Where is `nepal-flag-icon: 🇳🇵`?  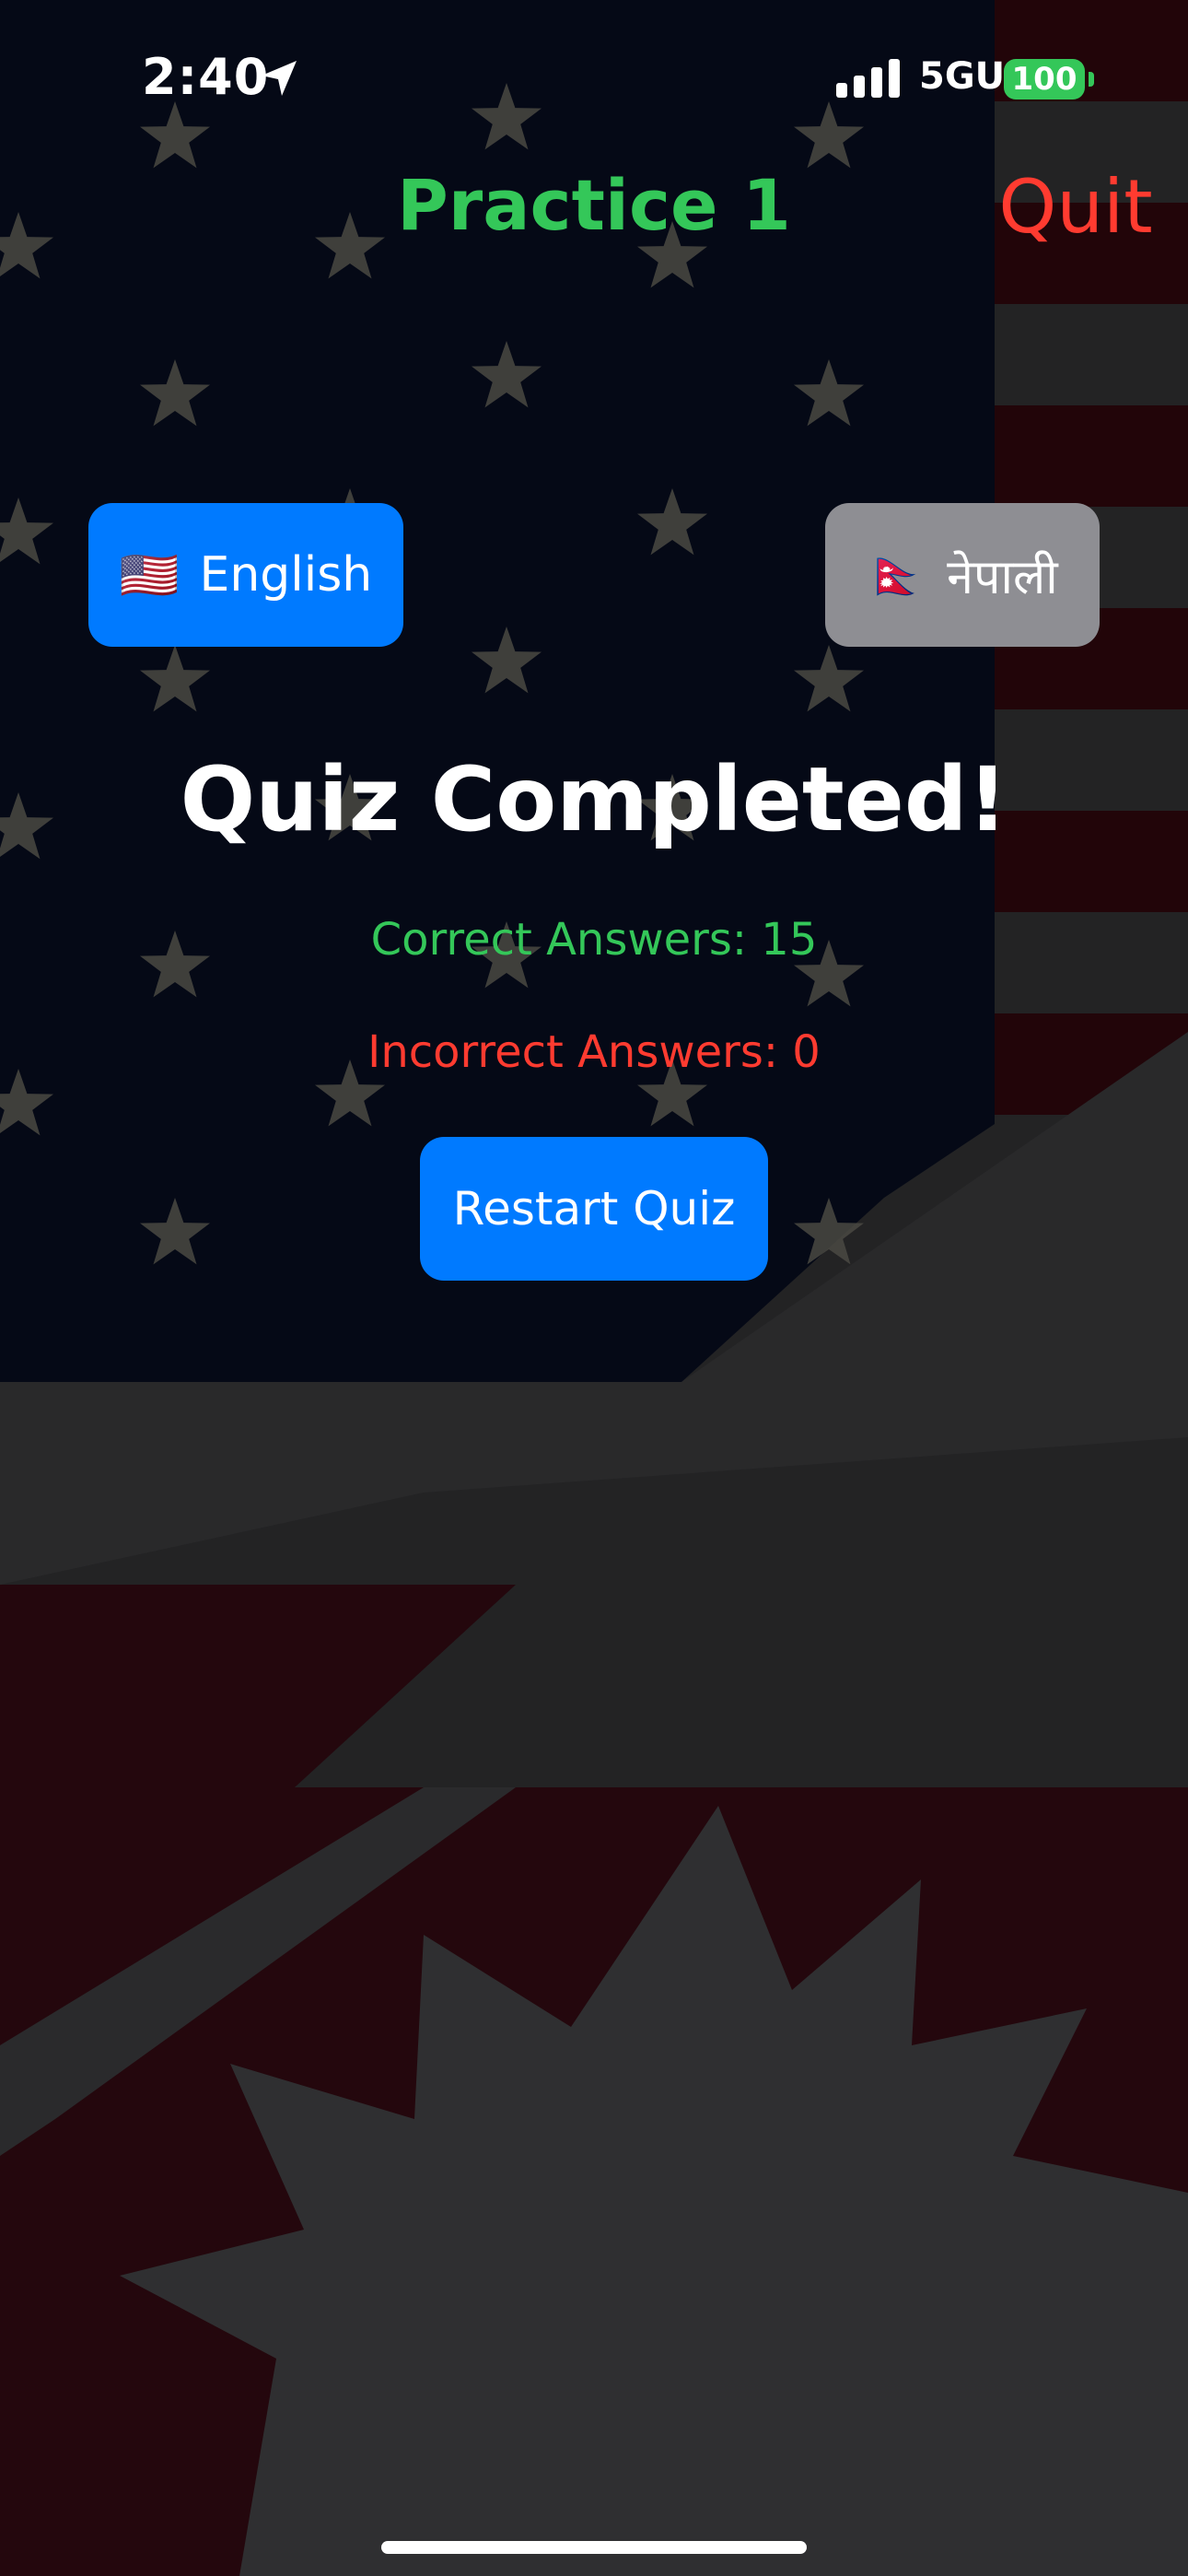 nepal-flag-icon: 🇳🇵 is located at coordinates (897, 575).